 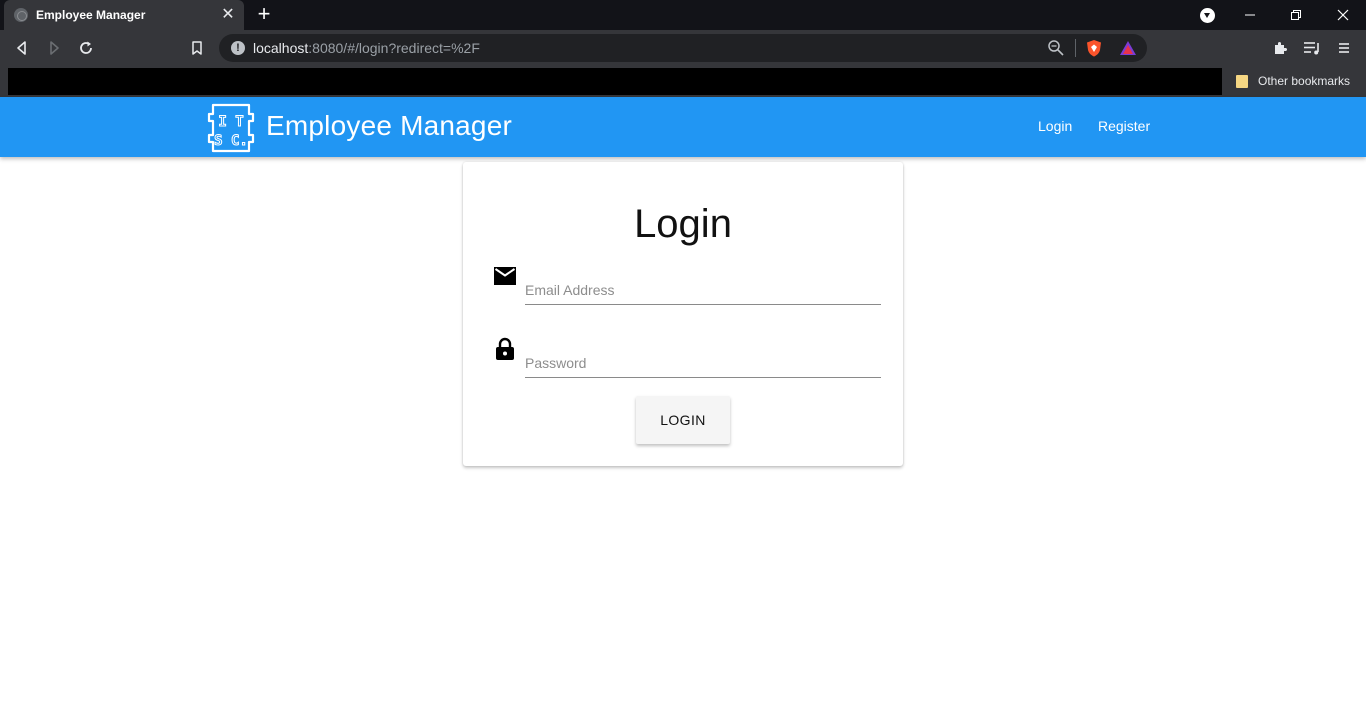 I want to click on nav-login-link: Login, so click(x=1055, y=126).